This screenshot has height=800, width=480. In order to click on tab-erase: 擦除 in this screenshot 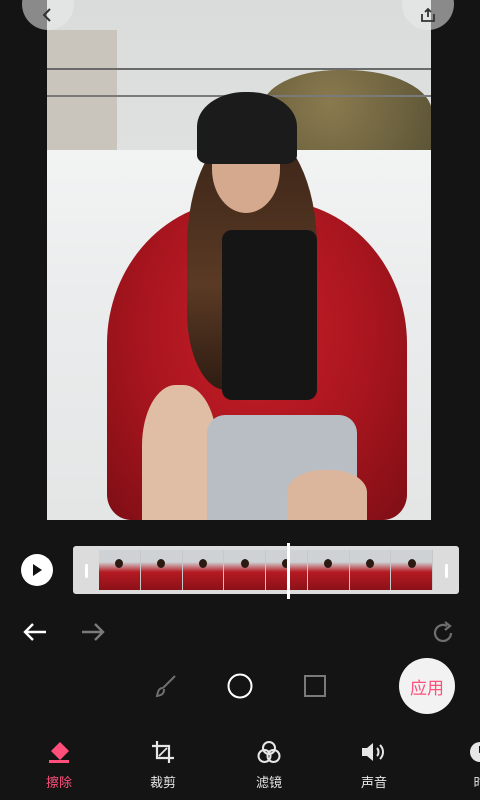, I will do `click(59, 763)`.